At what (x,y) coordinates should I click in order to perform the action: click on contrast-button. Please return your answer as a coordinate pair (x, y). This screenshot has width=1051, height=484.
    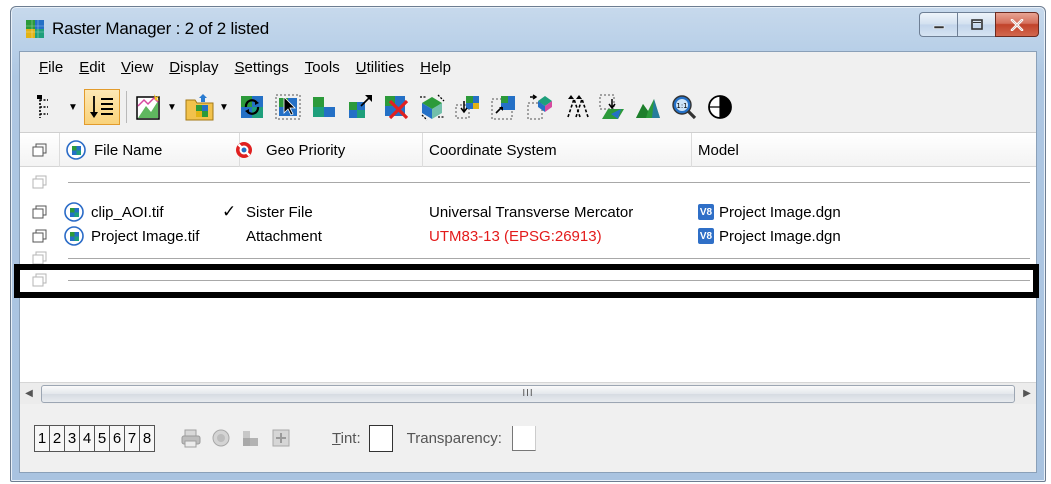
    Looking at the image, I should click on (720, 107).